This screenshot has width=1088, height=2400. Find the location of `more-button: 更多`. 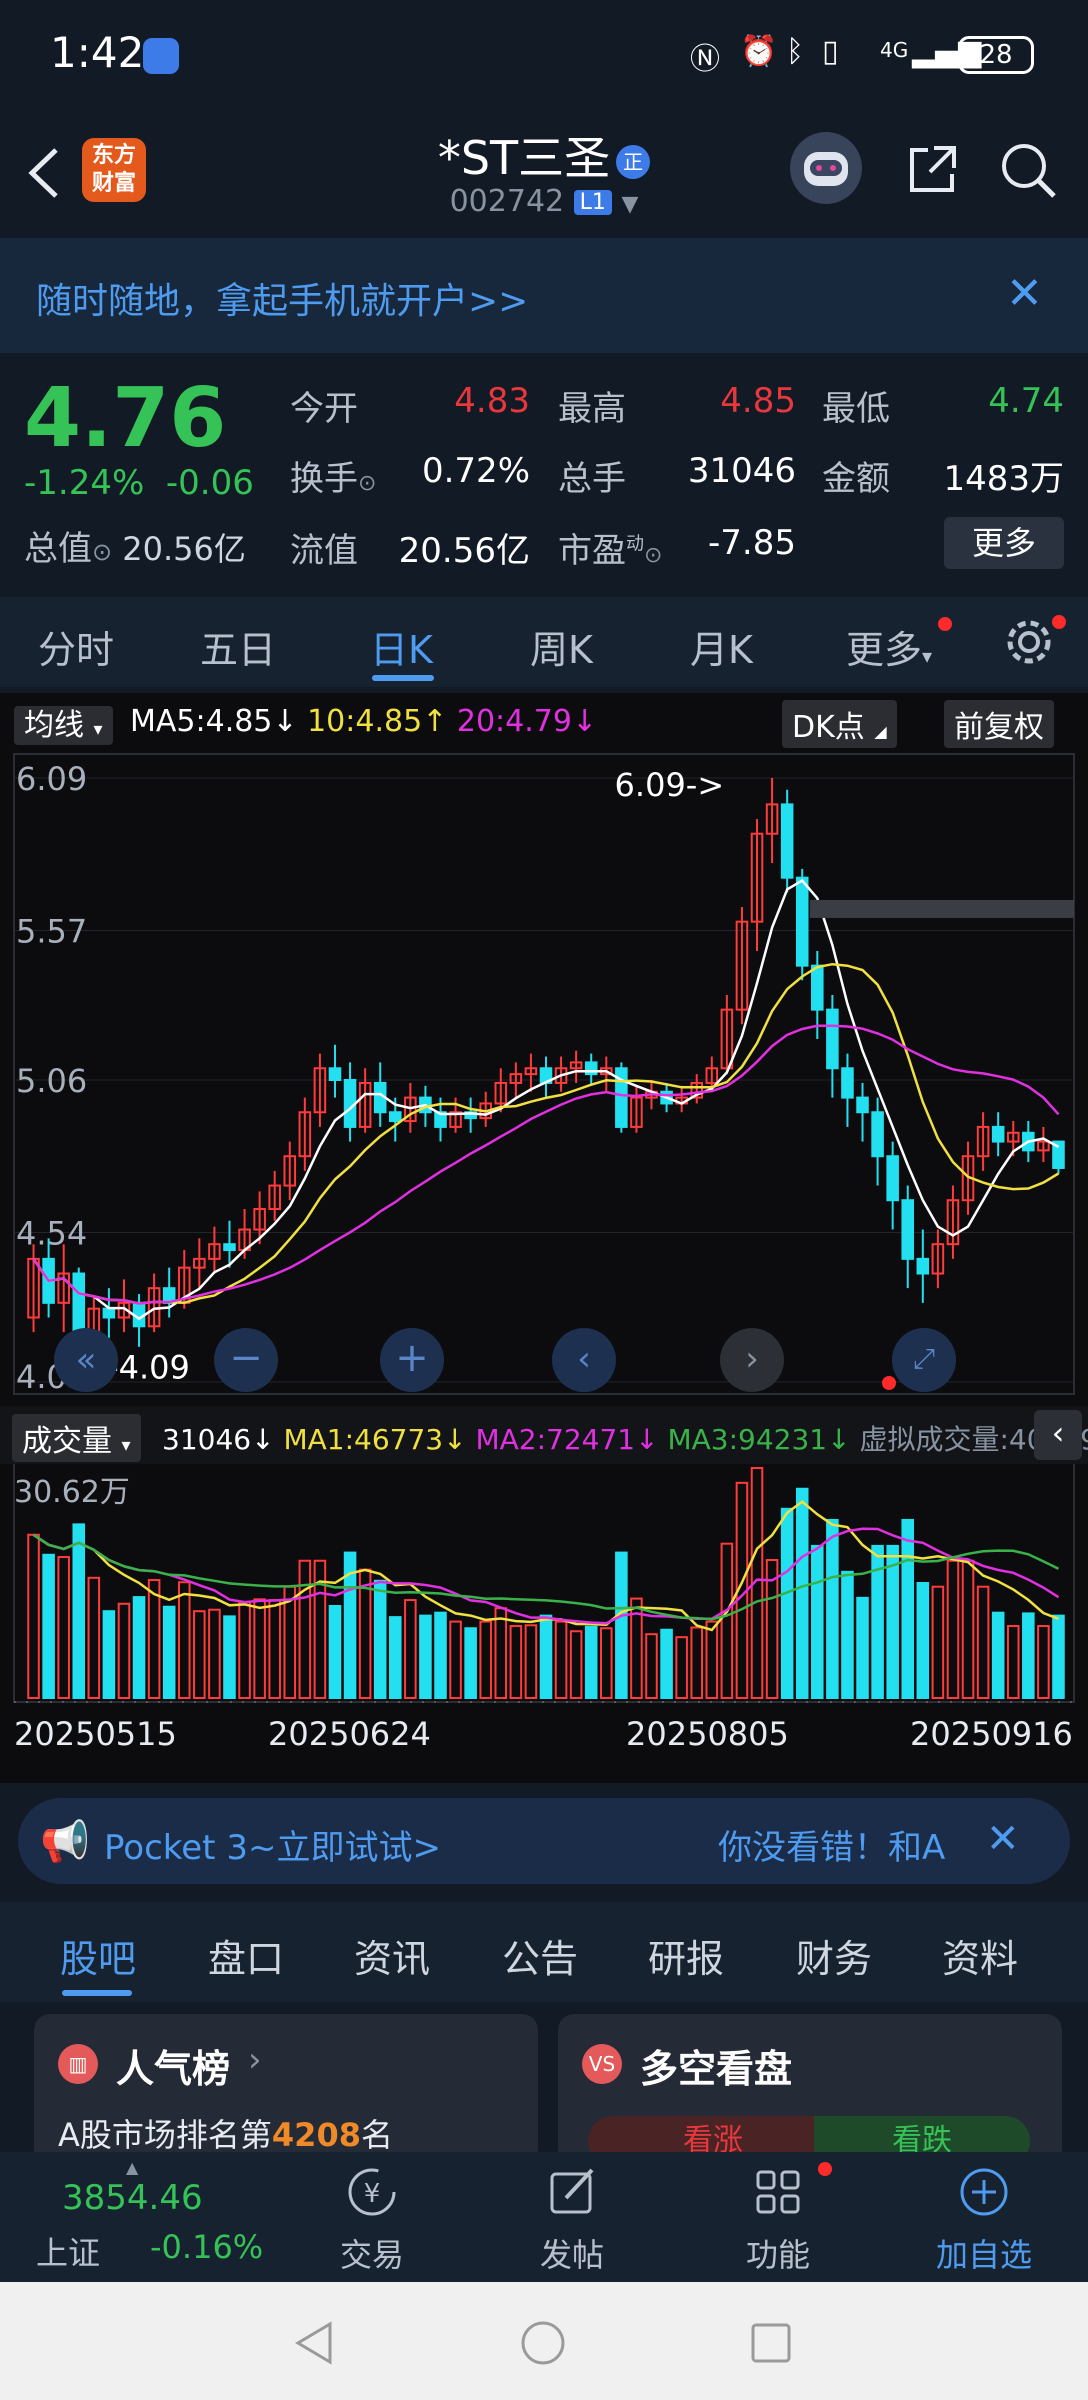

more-button: 更多 is located at coordinates (1004, 543).